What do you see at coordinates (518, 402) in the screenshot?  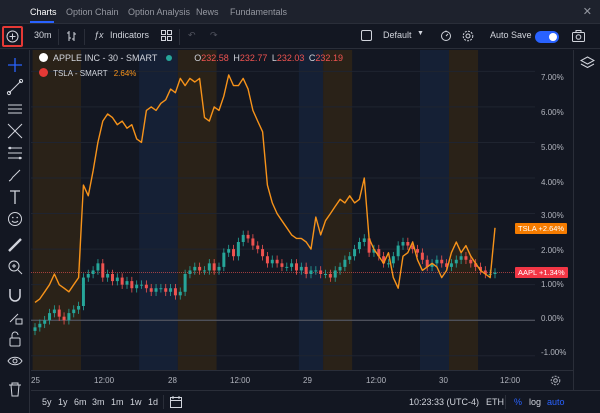 I see `percent-scale-toggle: %` at bounding box center [518, 402].